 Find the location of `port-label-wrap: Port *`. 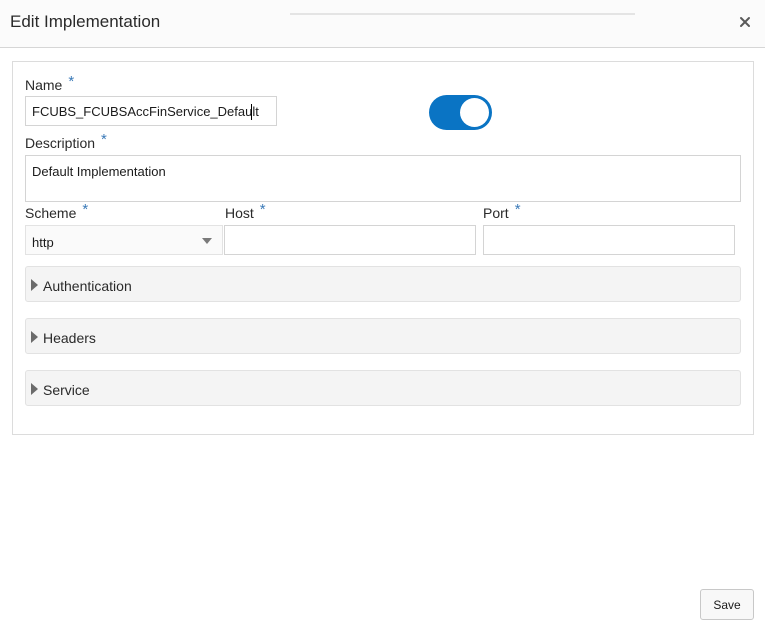

port-label-wrap: Port * is located at coordinates (502, 211).